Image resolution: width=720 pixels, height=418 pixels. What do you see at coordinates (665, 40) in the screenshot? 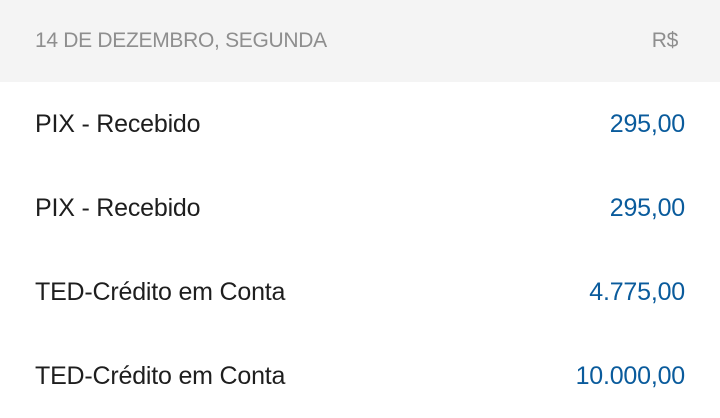
I see `currency-label: R$` at bounding box center [665, 40].